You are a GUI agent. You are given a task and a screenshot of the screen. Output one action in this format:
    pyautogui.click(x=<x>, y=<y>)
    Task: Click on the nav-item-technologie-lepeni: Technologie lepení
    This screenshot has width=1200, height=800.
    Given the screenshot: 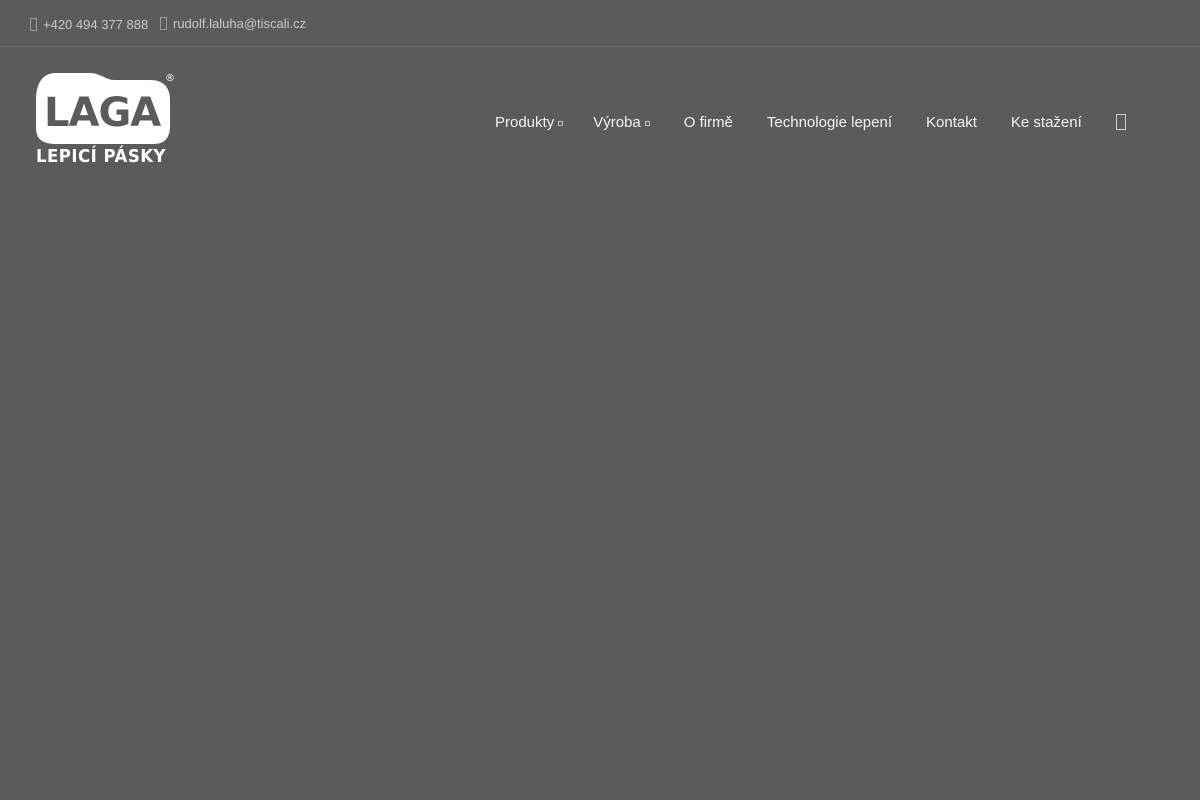 What is the action you would take?
    pyautogui.click(x=829, y=122)
    